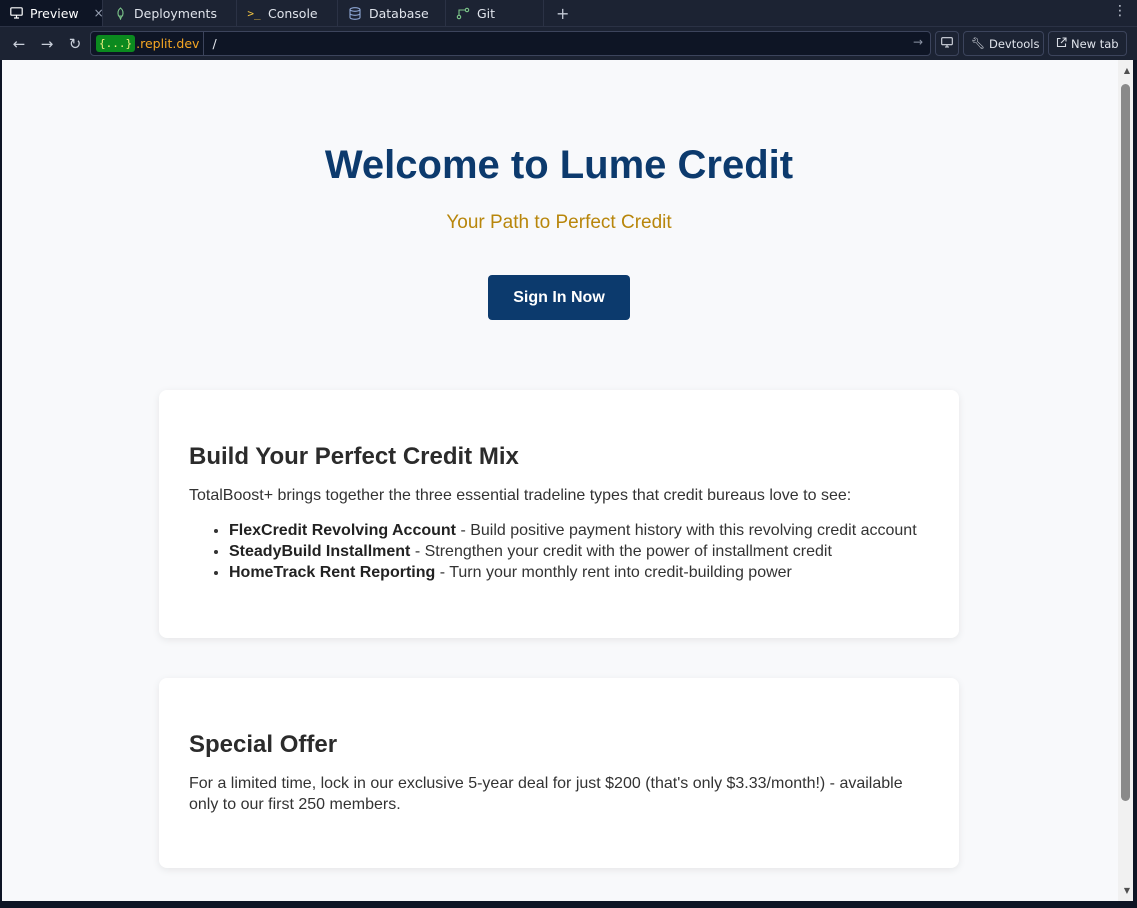 Image resolution: width=1137 pixels, height=908 pixels. I want to click on scrollbar: ▲ ▼, so click(1125, 480).